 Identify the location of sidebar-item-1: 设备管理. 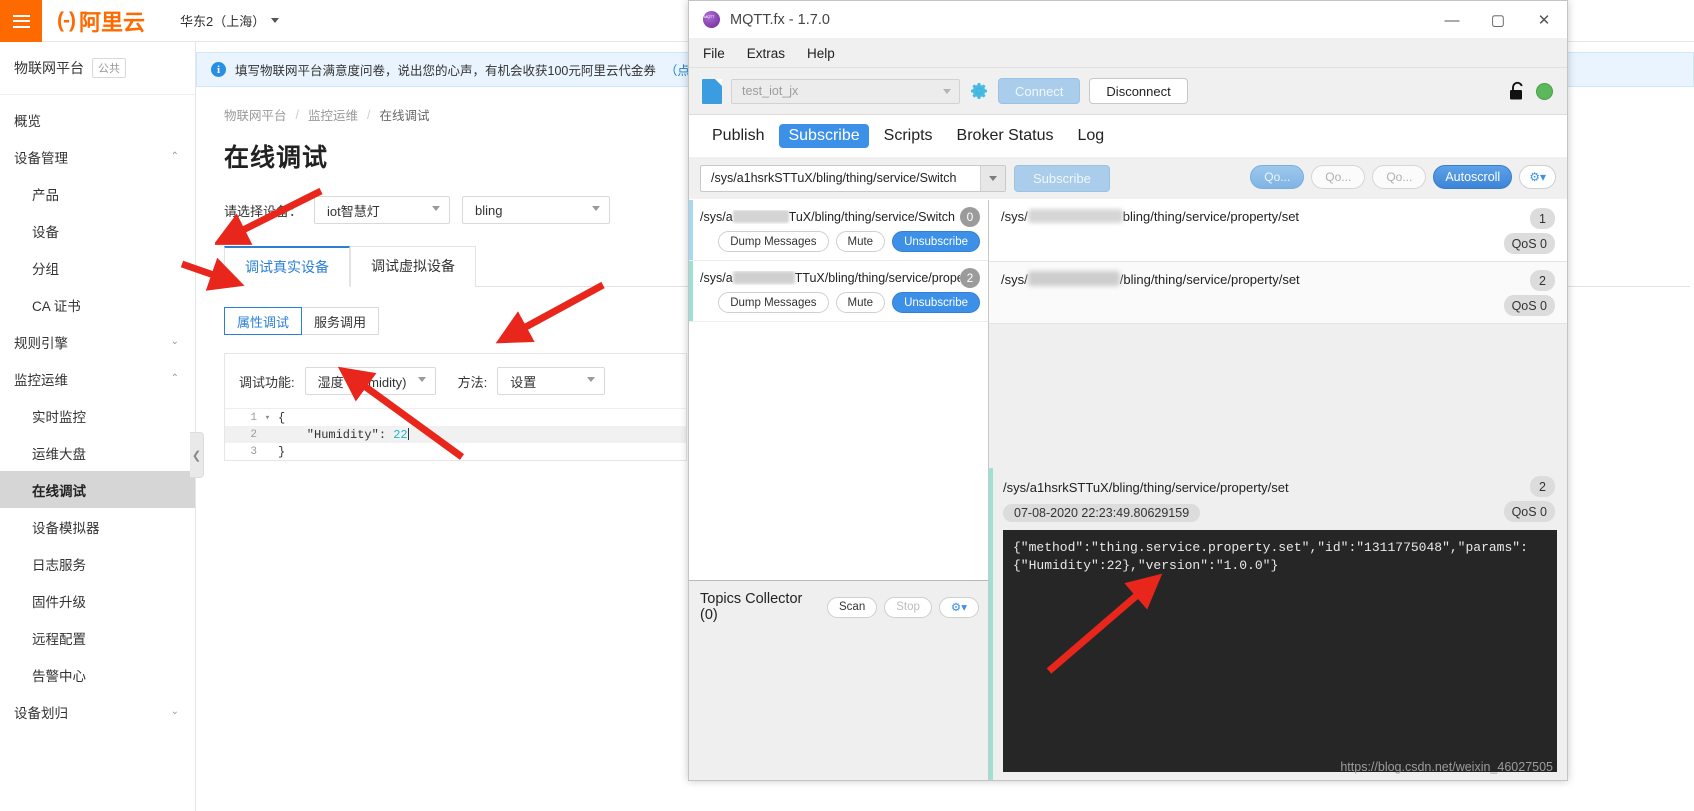
(97, 156).